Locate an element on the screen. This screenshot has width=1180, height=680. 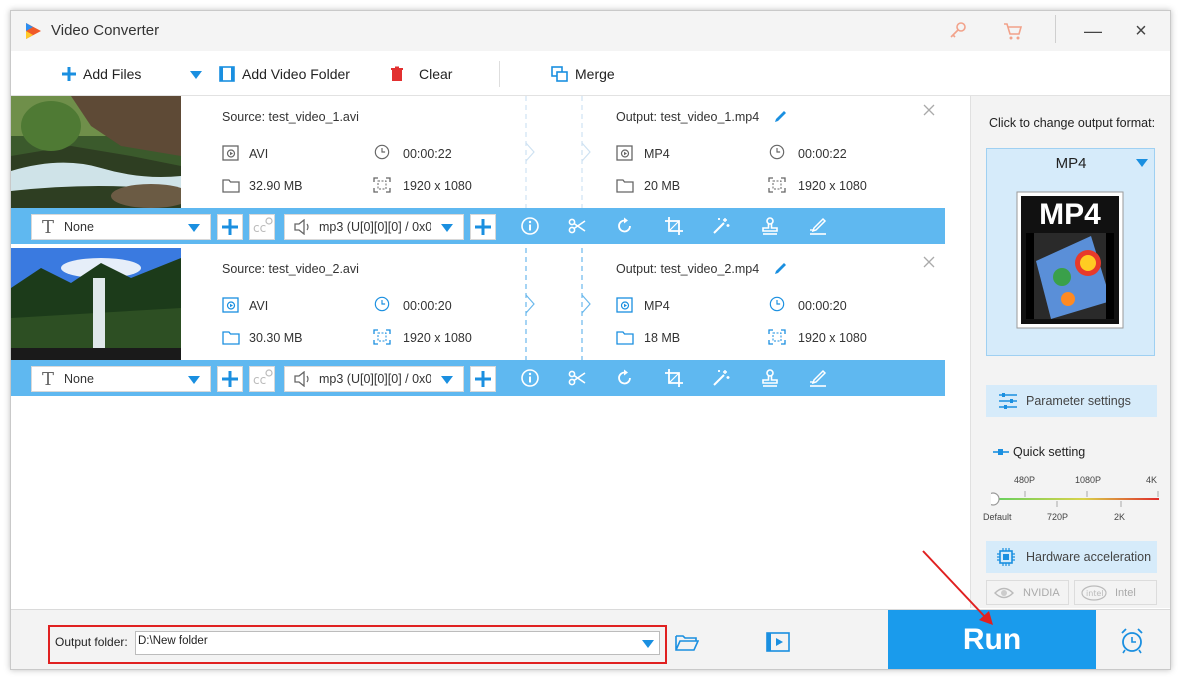
app-logo-icon is located at coordinates (33, 31).